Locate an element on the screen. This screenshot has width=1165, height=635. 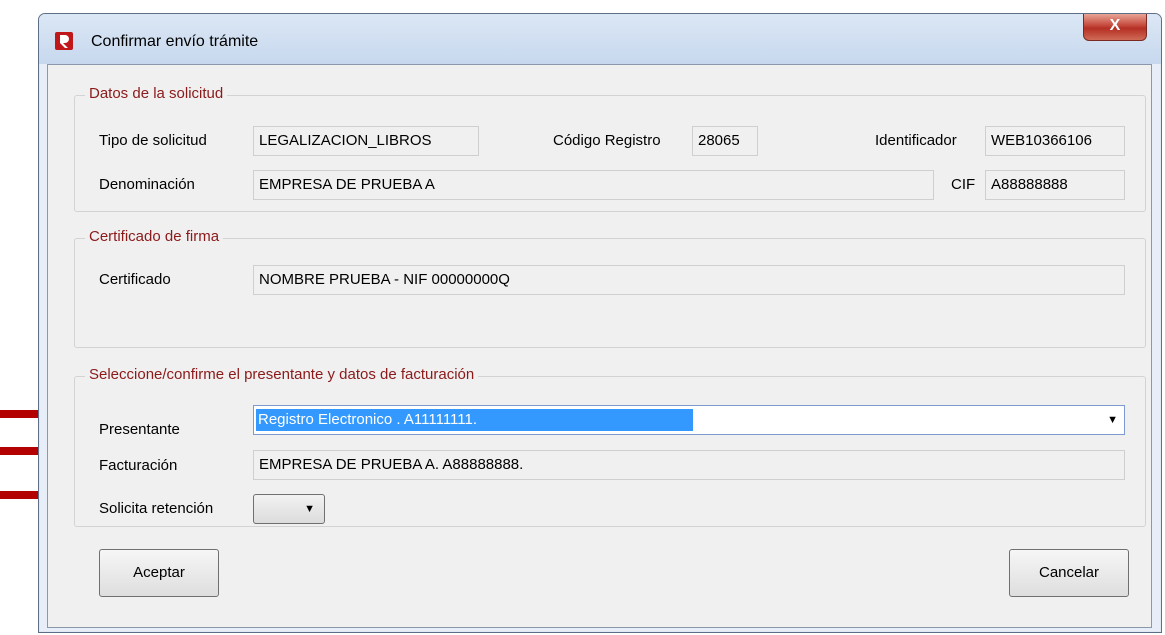
cancel-button: Cancelar is located at coordinates (1069, 573).